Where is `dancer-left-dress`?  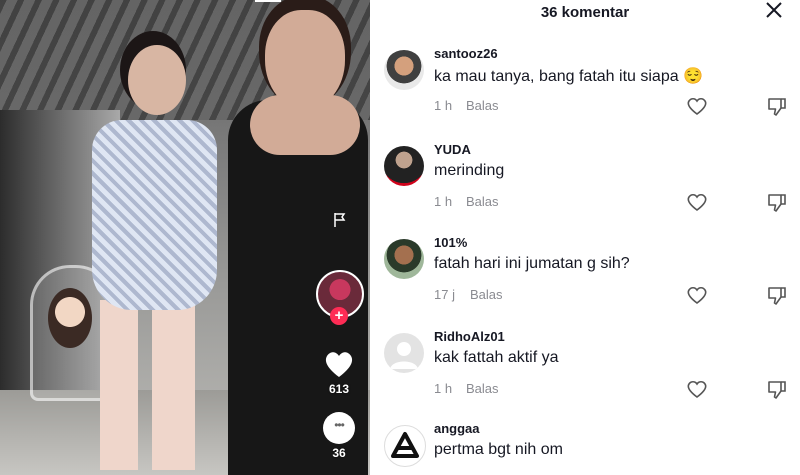 dancer-left-dress is located at coordinates (154, 215).